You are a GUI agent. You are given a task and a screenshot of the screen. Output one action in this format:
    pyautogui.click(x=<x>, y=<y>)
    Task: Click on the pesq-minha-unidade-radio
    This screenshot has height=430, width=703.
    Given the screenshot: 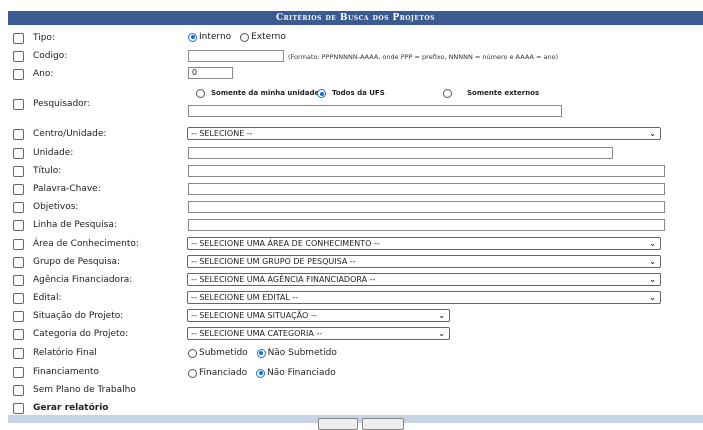 What is the action you would take?
    pyautogui.click(x=200, y=93)
    